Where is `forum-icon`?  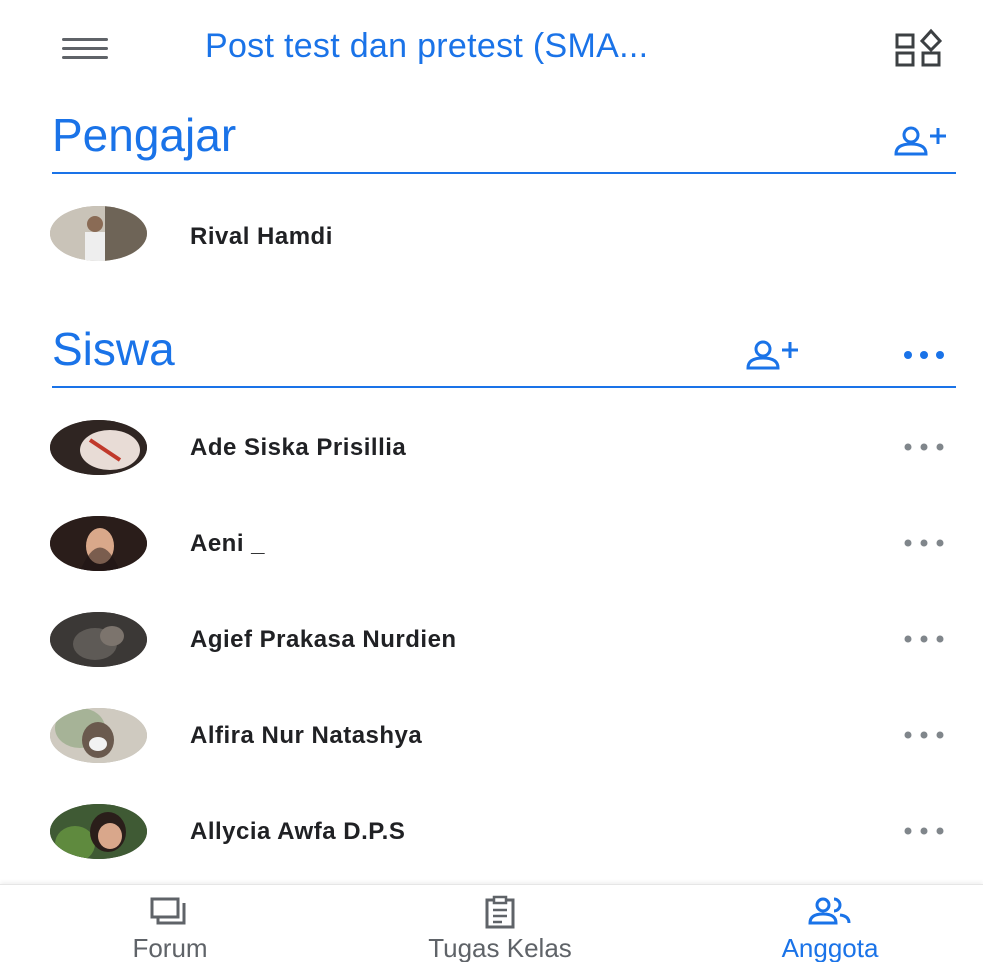 forum-icon is located at coordinates (170, 913).